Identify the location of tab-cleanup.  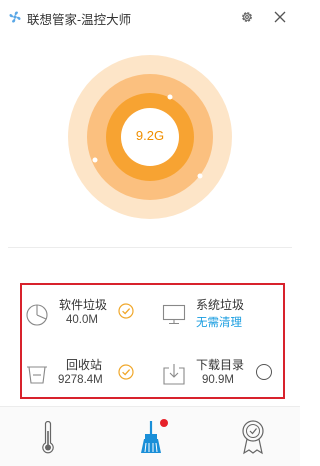
(150, 436).